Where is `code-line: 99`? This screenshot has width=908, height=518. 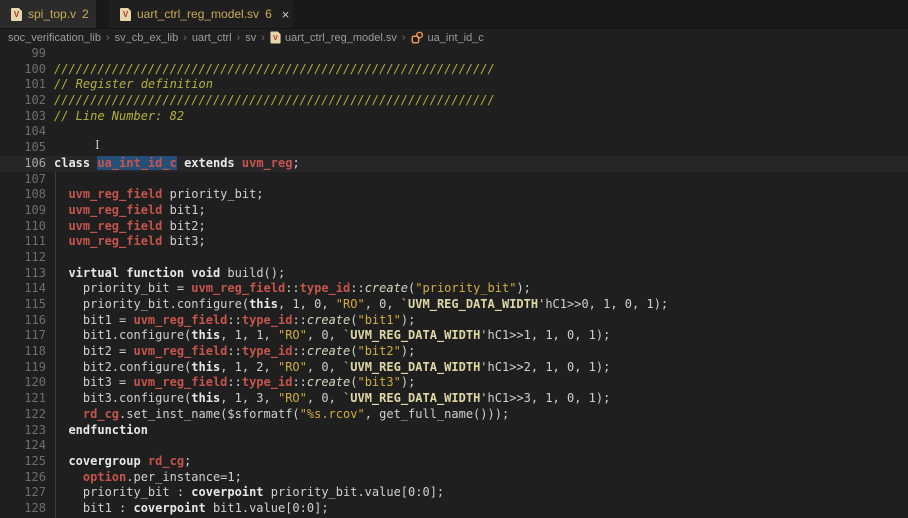
code-line: 99 is located at coordinates (454, 54).